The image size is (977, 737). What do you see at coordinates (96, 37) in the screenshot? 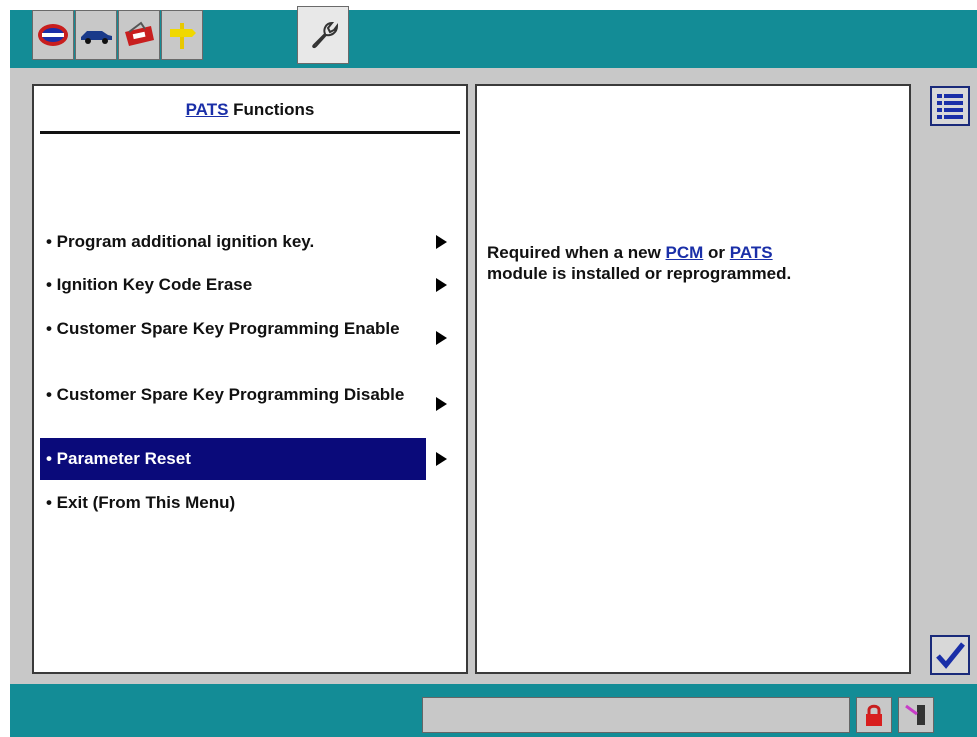
I see `vehicle-icon` at bounding box center [96, 37].